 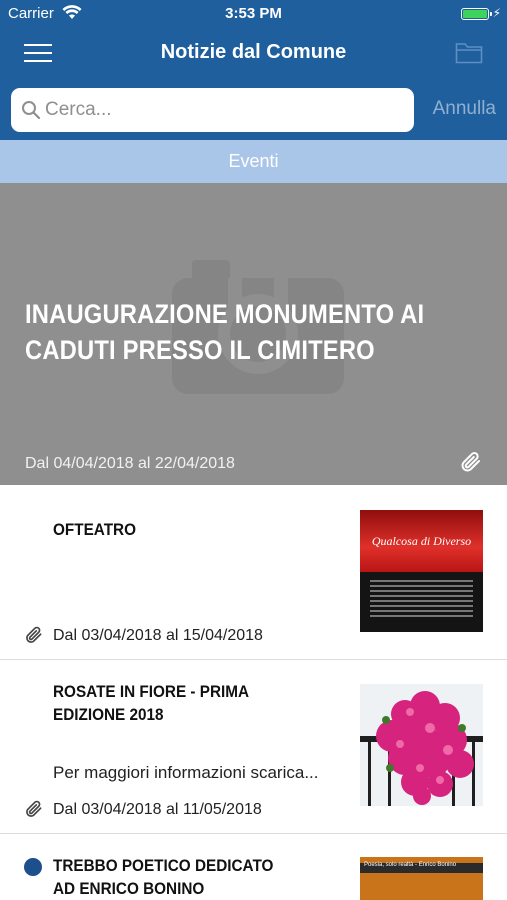 What do you see at coordinates (496, 13) in the screenshot?
I see `bolt-icon: ⚡` at bounding box center [496, 13].